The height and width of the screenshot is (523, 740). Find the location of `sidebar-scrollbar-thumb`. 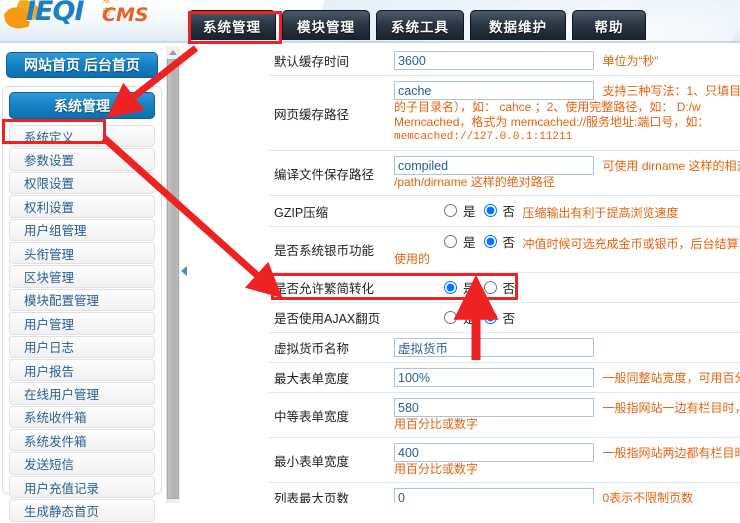

sidebar-scrollbar-thumb is located at coordinates (173, 279).